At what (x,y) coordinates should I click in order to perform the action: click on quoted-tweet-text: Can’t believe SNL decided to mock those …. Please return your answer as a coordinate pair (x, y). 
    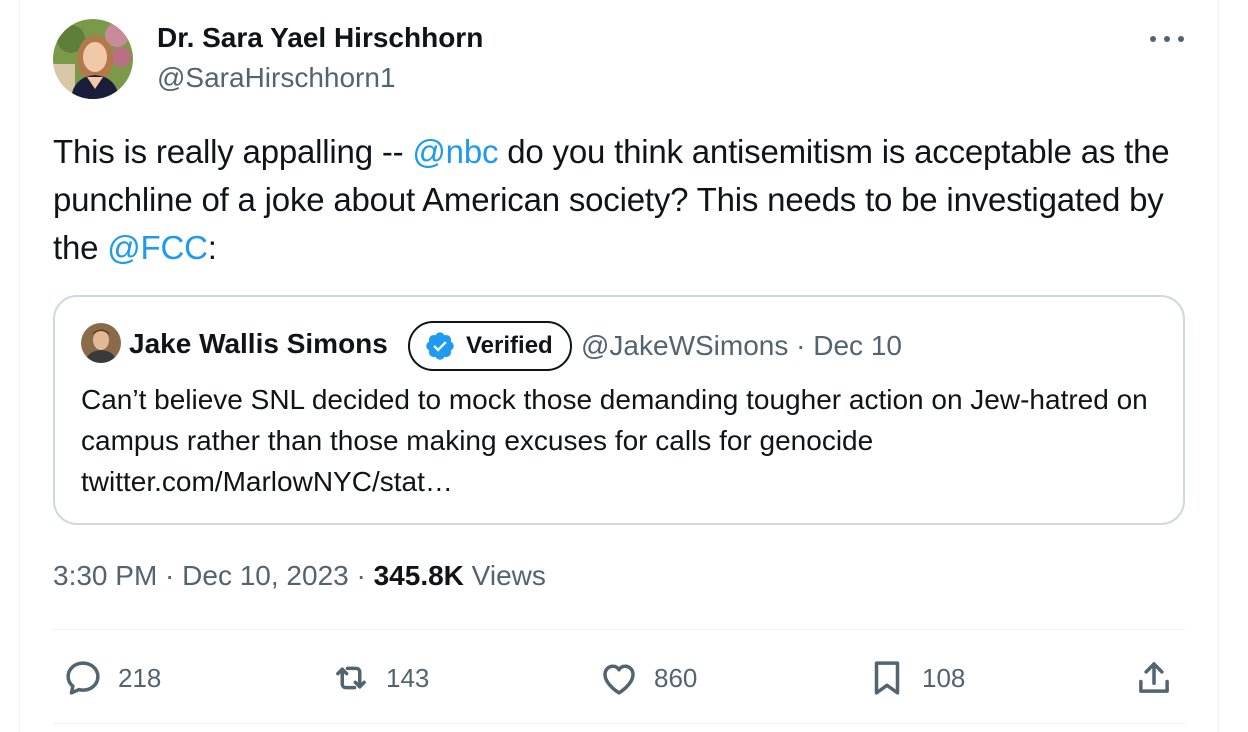
    Looking at the image, I should click on (614, 440).